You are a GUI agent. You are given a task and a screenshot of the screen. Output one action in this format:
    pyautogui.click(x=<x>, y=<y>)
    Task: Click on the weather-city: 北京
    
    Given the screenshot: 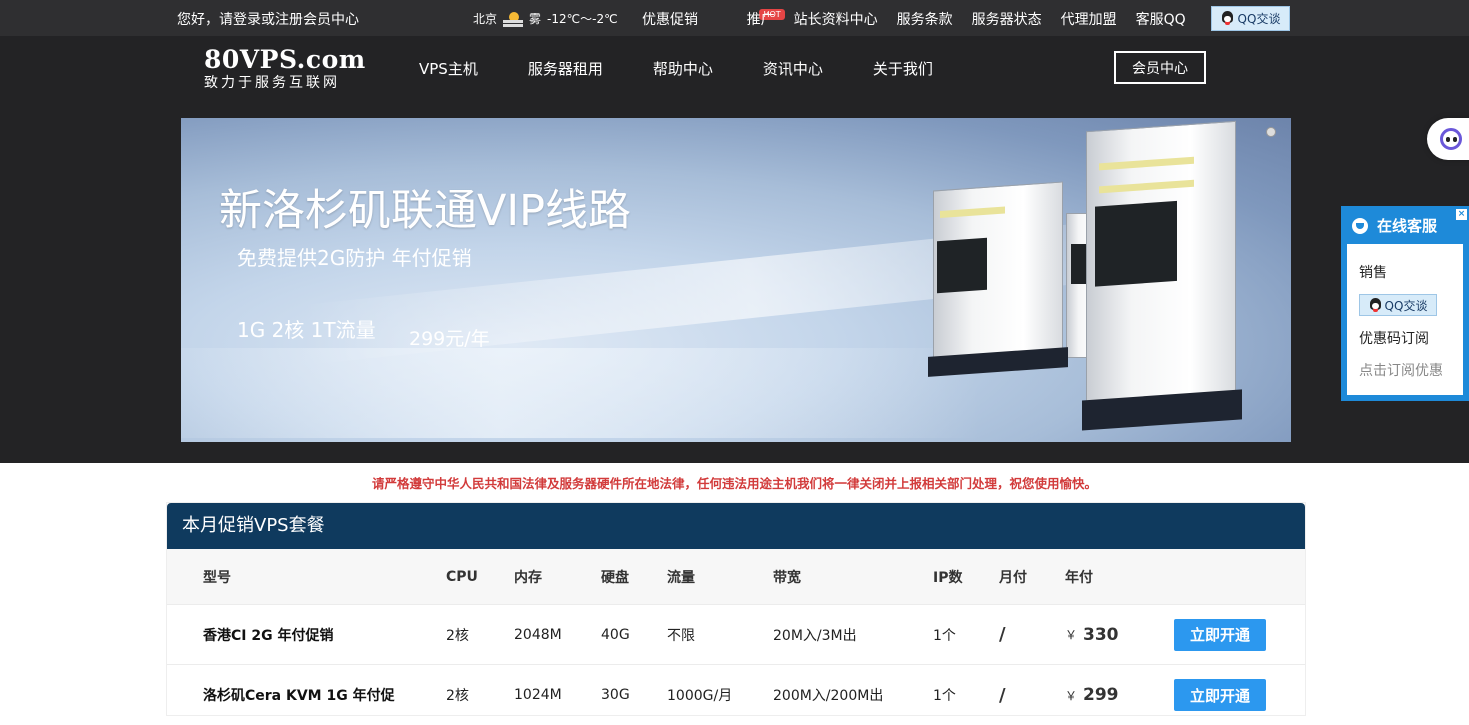 What is the action you would take?
    pyautogui.click(x=485, y=19)
    